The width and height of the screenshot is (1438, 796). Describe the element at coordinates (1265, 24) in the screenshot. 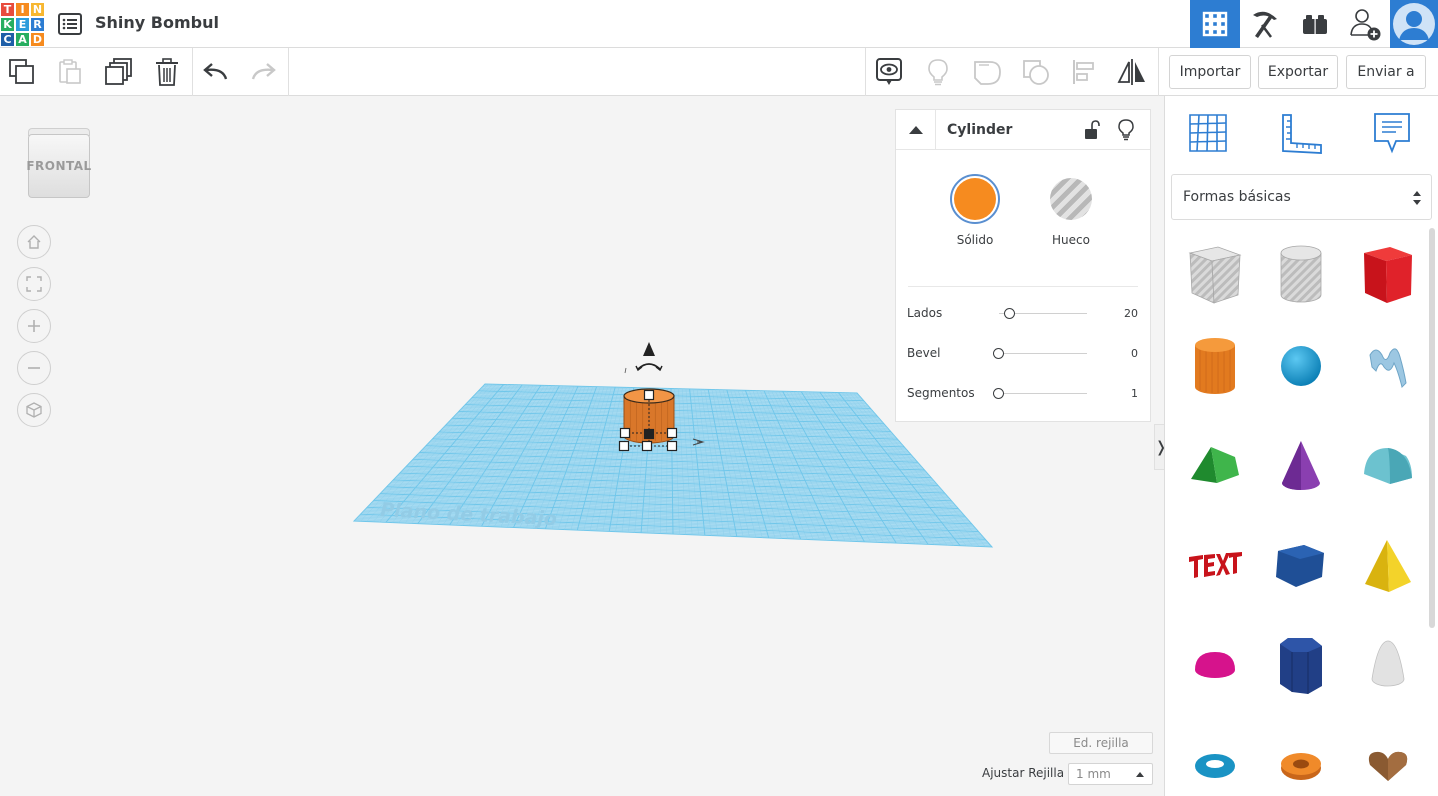

I see `minecraft-view-button` at that location.